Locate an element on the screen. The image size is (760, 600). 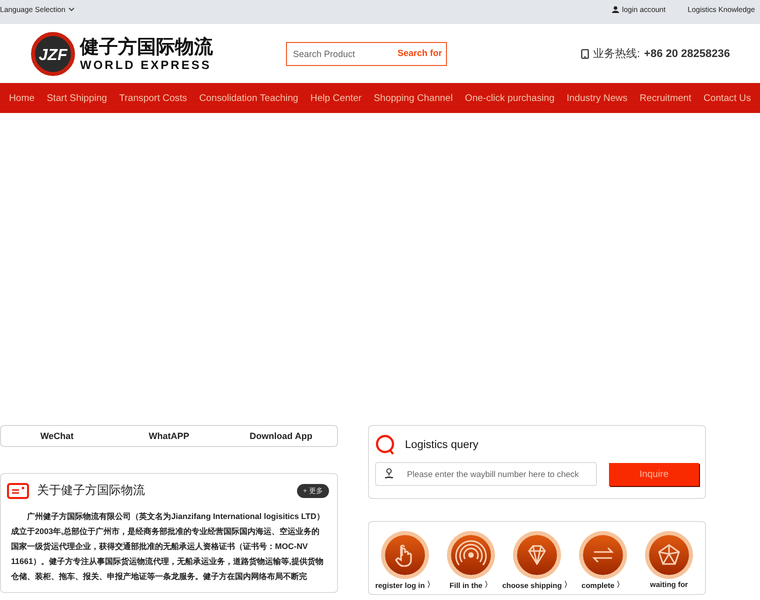
hotline-number: +86 20 28258236 is located at coordinates (687, 54).